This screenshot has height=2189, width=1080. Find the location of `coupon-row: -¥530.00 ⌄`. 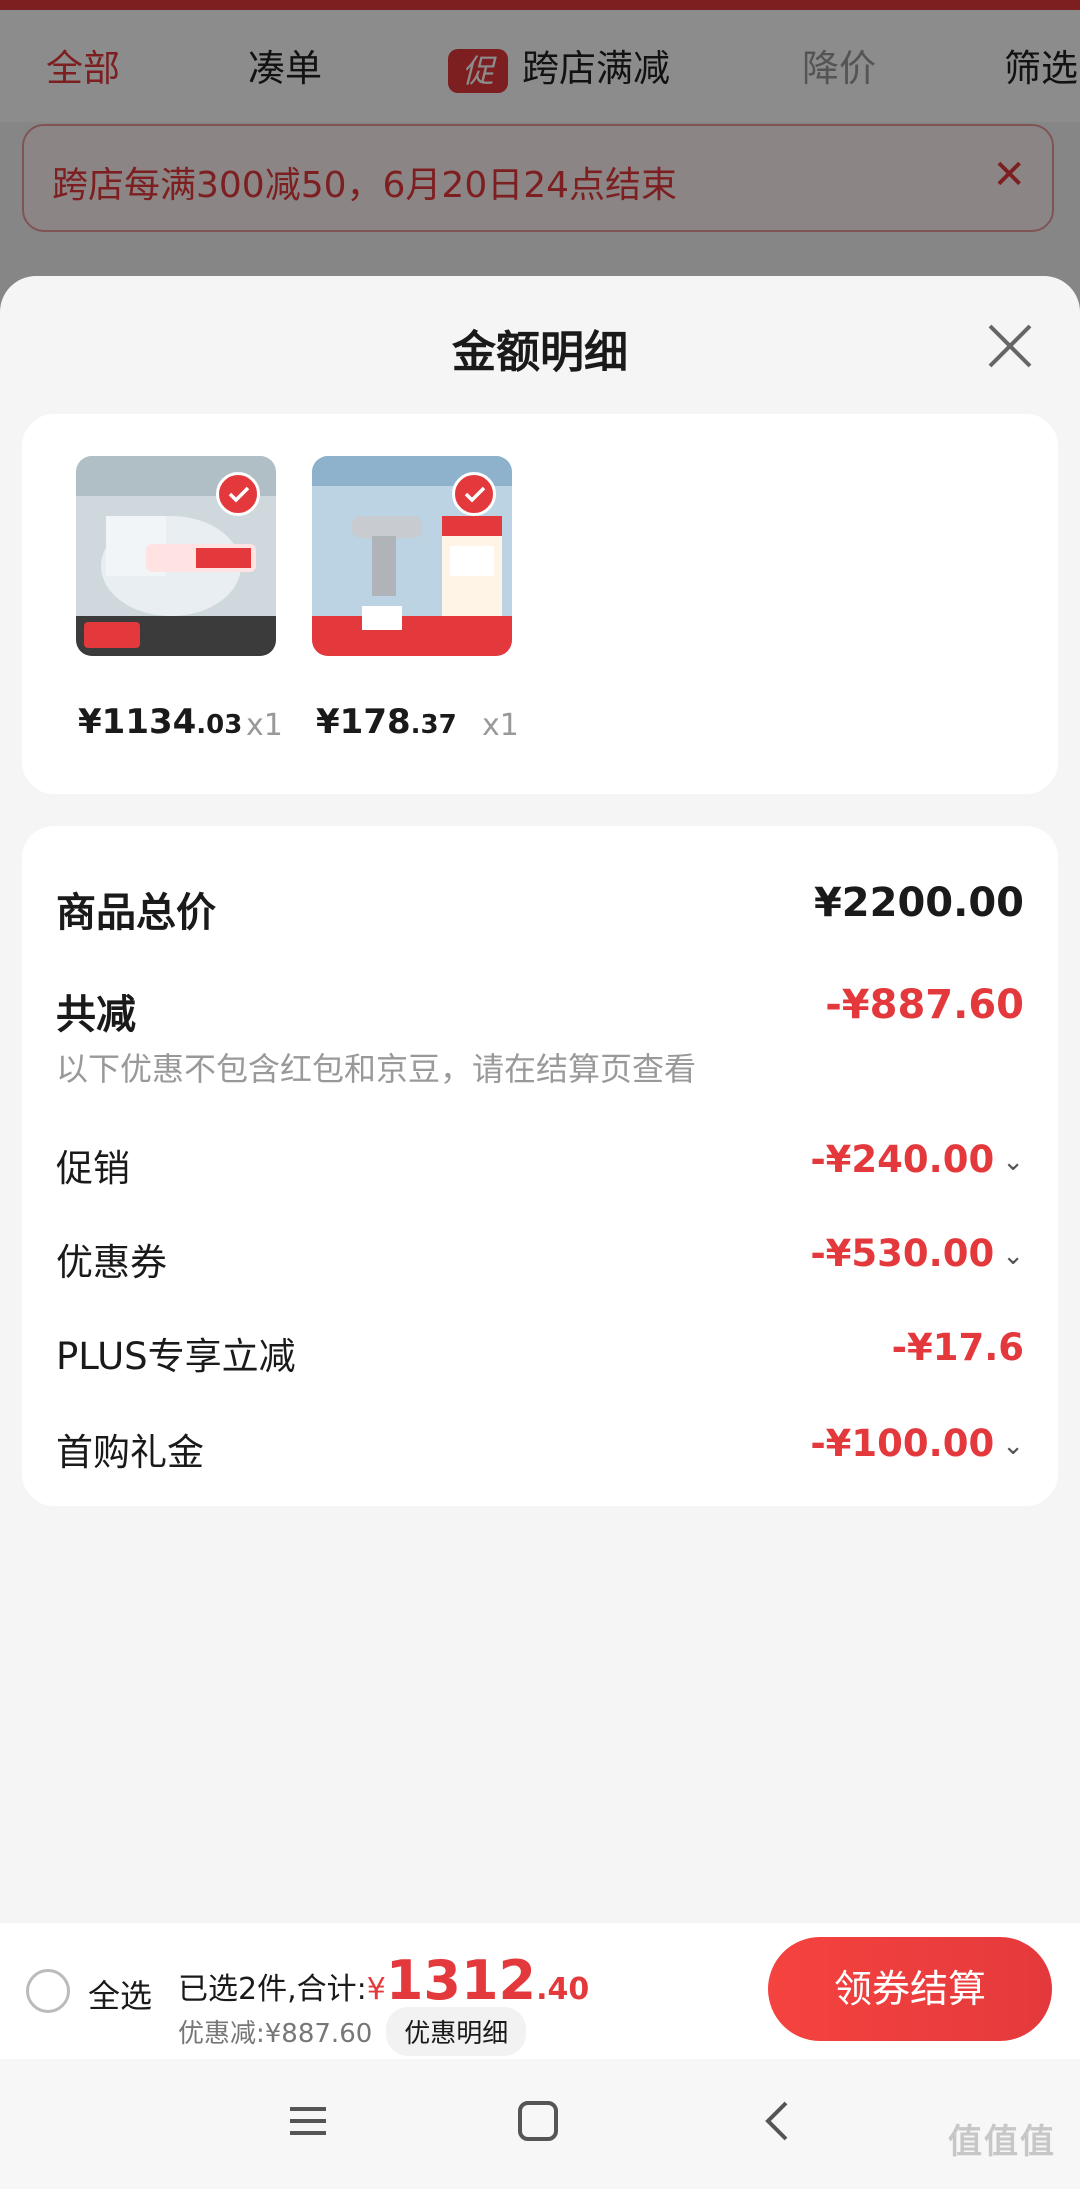

coupon-row: -¥530.00 ⌄ is located at coordinates (917, 1253).